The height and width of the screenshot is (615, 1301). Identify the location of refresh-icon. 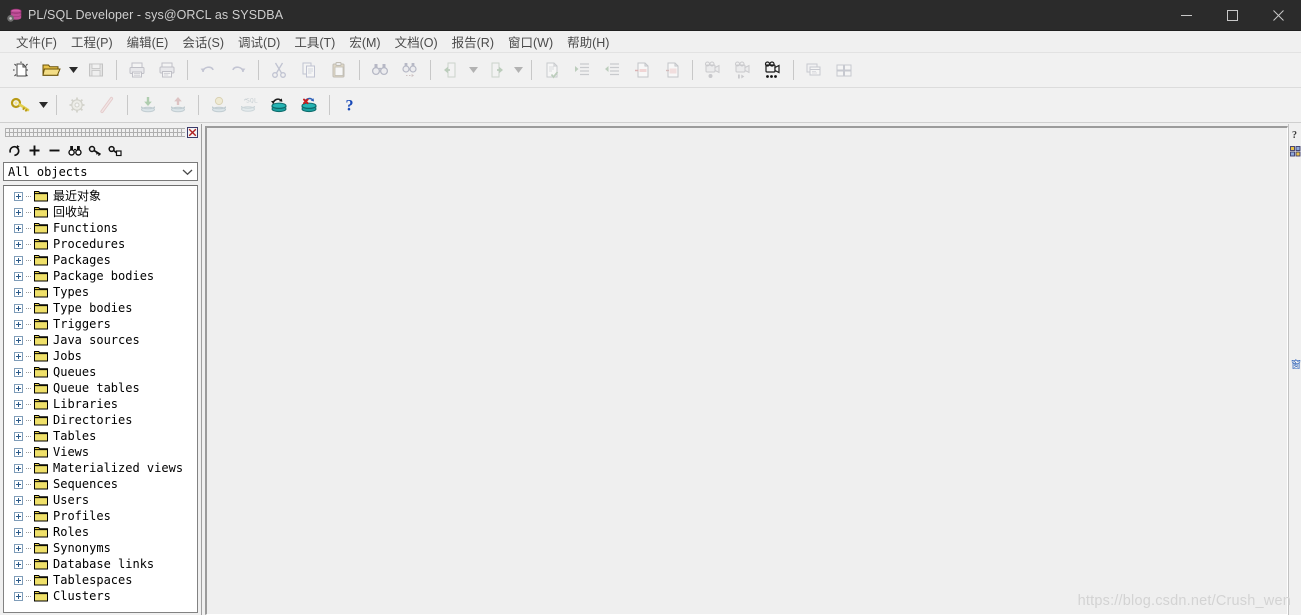
(14, 150).